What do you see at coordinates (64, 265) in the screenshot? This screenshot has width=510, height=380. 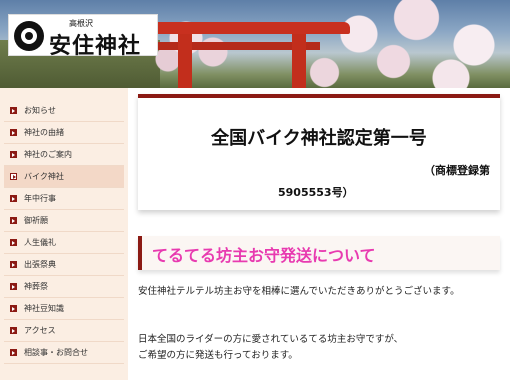 I see `sidebar-item-outreach-rites: 出張祭典` at bounding box center [64, 265].